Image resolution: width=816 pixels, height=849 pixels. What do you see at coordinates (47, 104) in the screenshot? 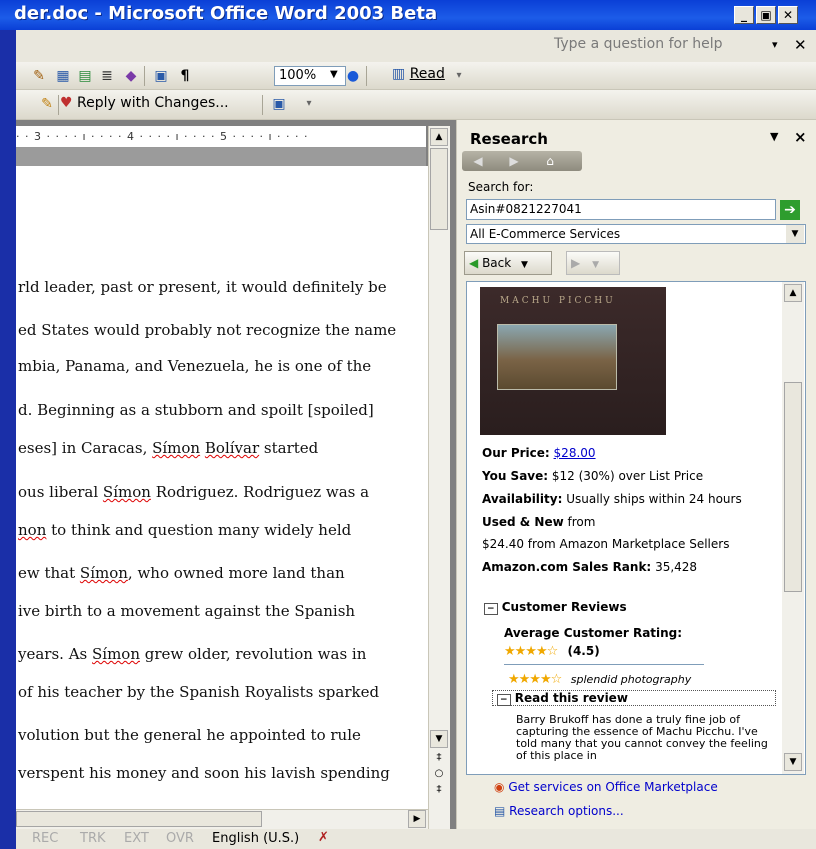
I see `track-changes-icon: ✎` at bounding box center [47, 104].